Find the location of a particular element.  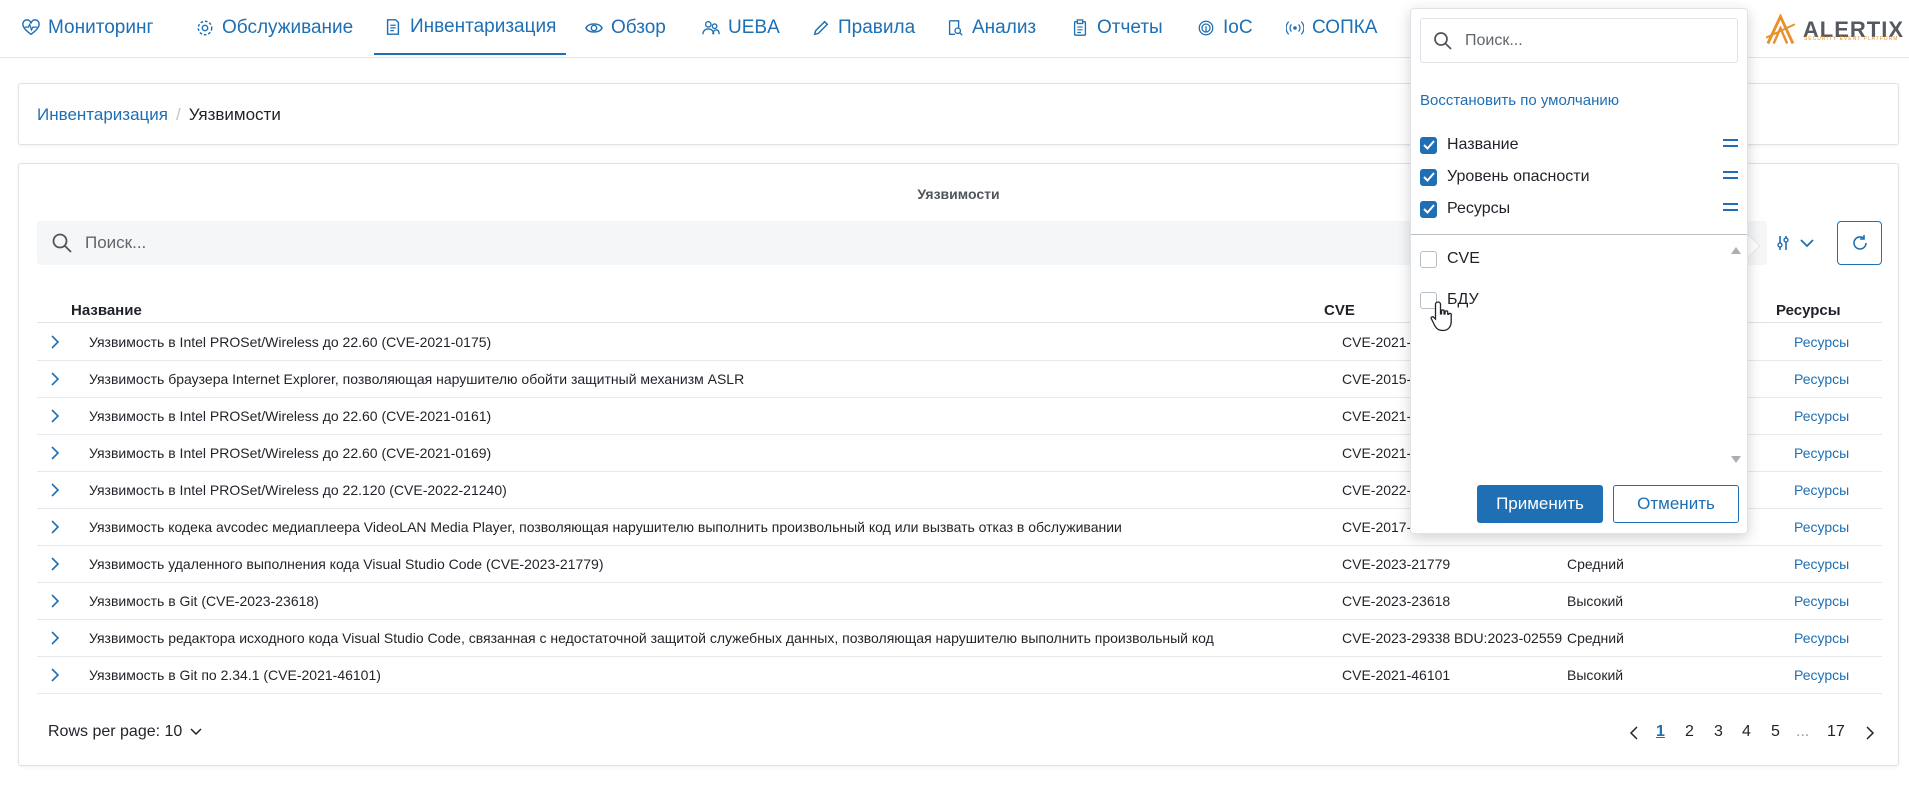

pagination-next-icon is located at coordinates (1870, 733).